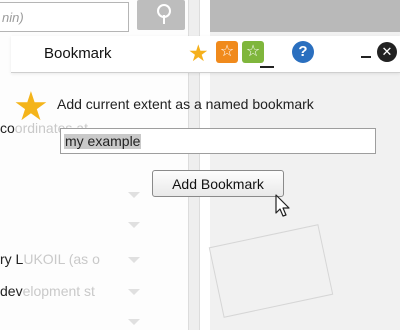 The height and width of the screenshot is (330, 400). What do you see at coordinates (78, 53) in the screenshot?
I see `widget-title: Bookmark` at bounding box center [78, 53].